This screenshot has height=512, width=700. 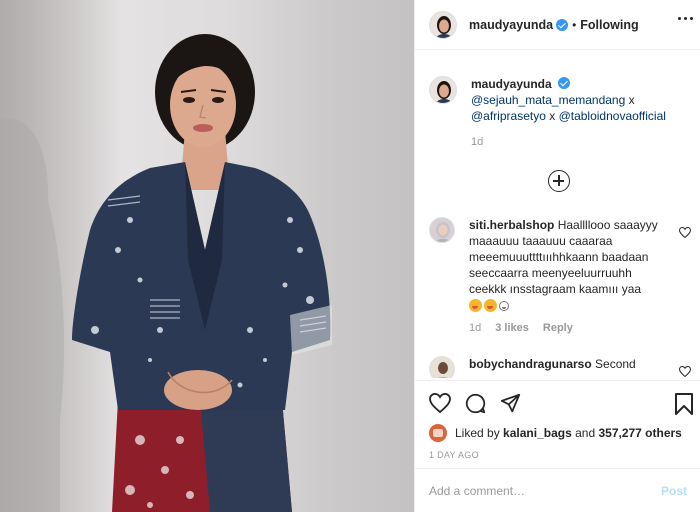 I want to click on liker-username: kalani_bags, so click(x=537, y=433).